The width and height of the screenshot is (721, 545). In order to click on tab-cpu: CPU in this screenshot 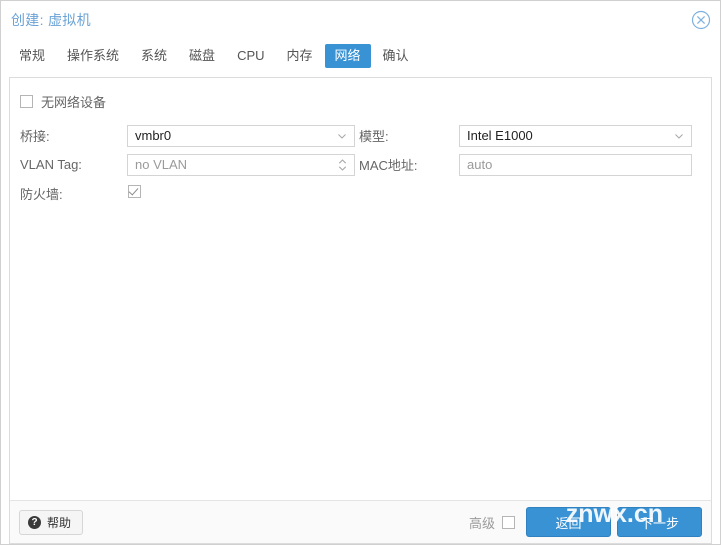, I will do `click(250, 56)`.